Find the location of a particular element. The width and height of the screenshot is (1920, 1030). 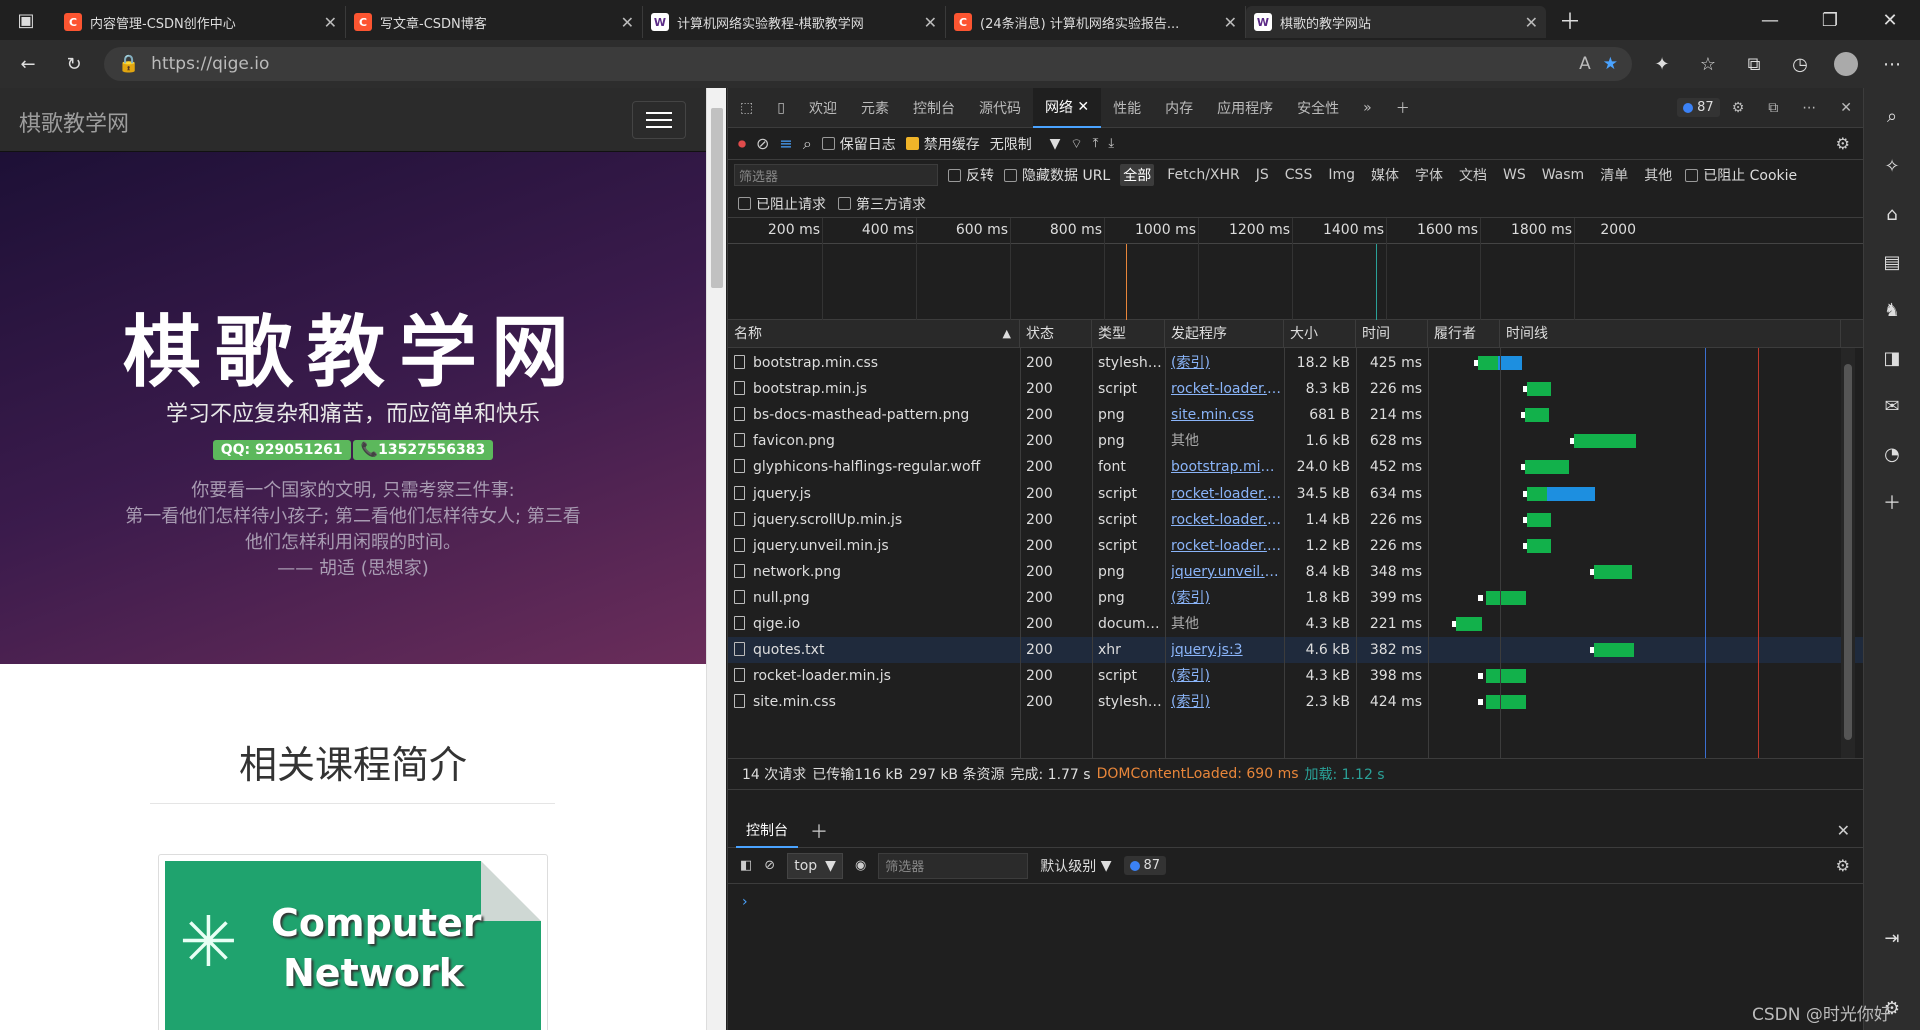

course-card: ✳ Computer Network is located at coordinates (353, 942).